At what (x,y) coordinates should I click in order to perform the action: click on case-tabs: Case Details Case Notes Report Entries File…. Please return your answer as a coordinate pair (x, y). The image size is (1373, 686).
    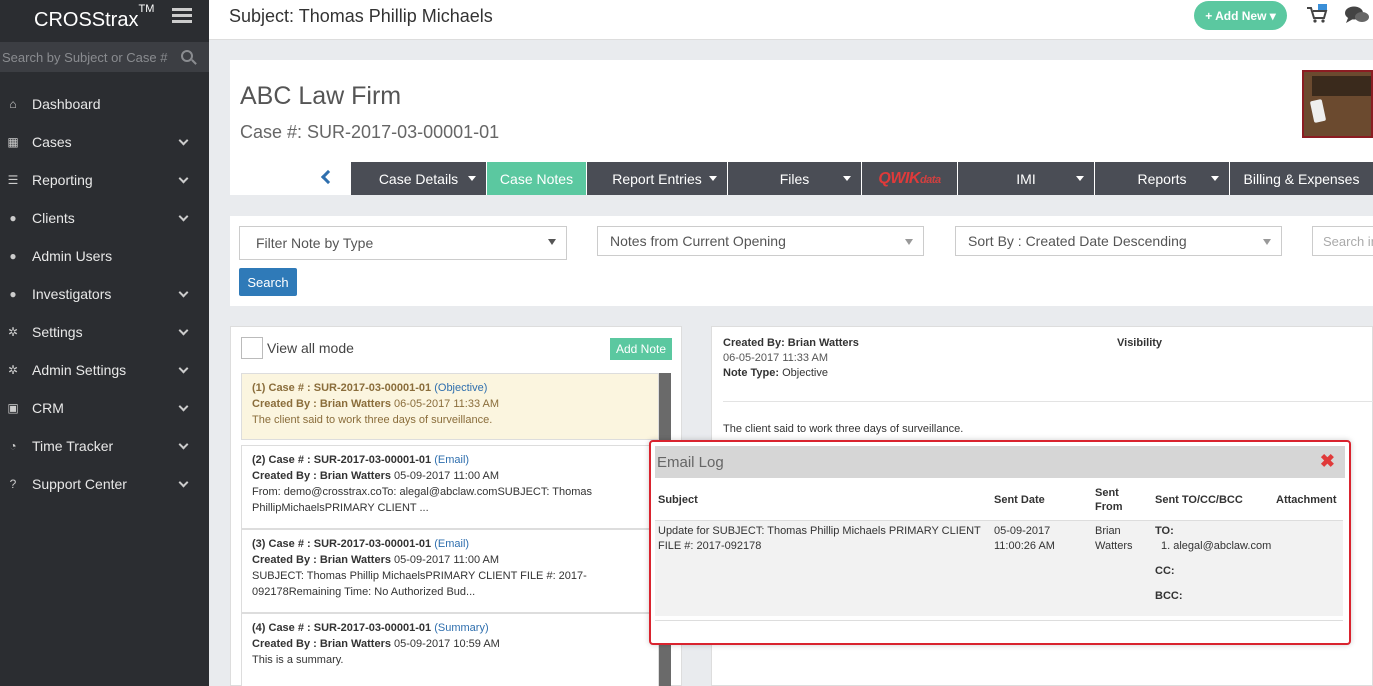
    Looking at the image, I should click on (801, 178).